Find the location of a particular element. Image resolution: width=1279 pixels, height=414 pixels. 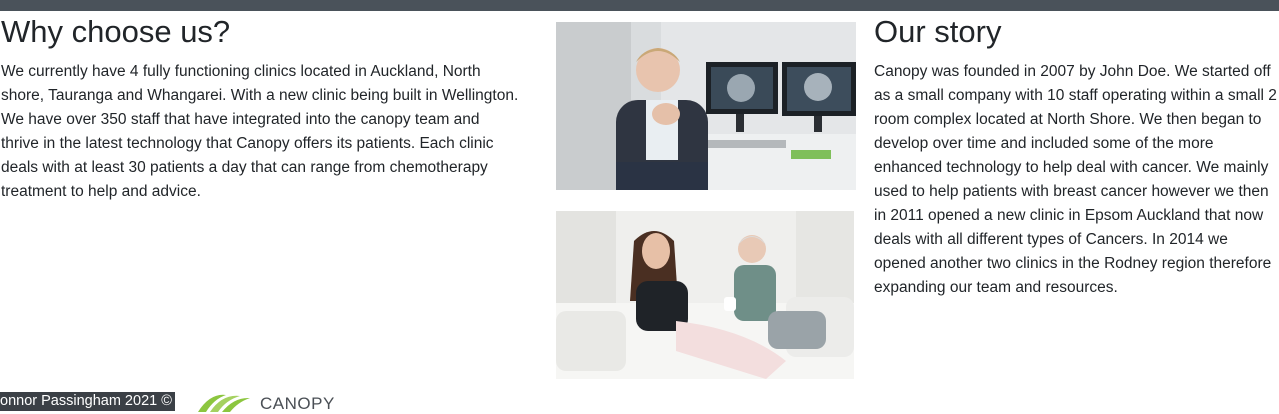

footer: onnor Passingham 2021 © CANOPY is located at coordinates (210, 400).